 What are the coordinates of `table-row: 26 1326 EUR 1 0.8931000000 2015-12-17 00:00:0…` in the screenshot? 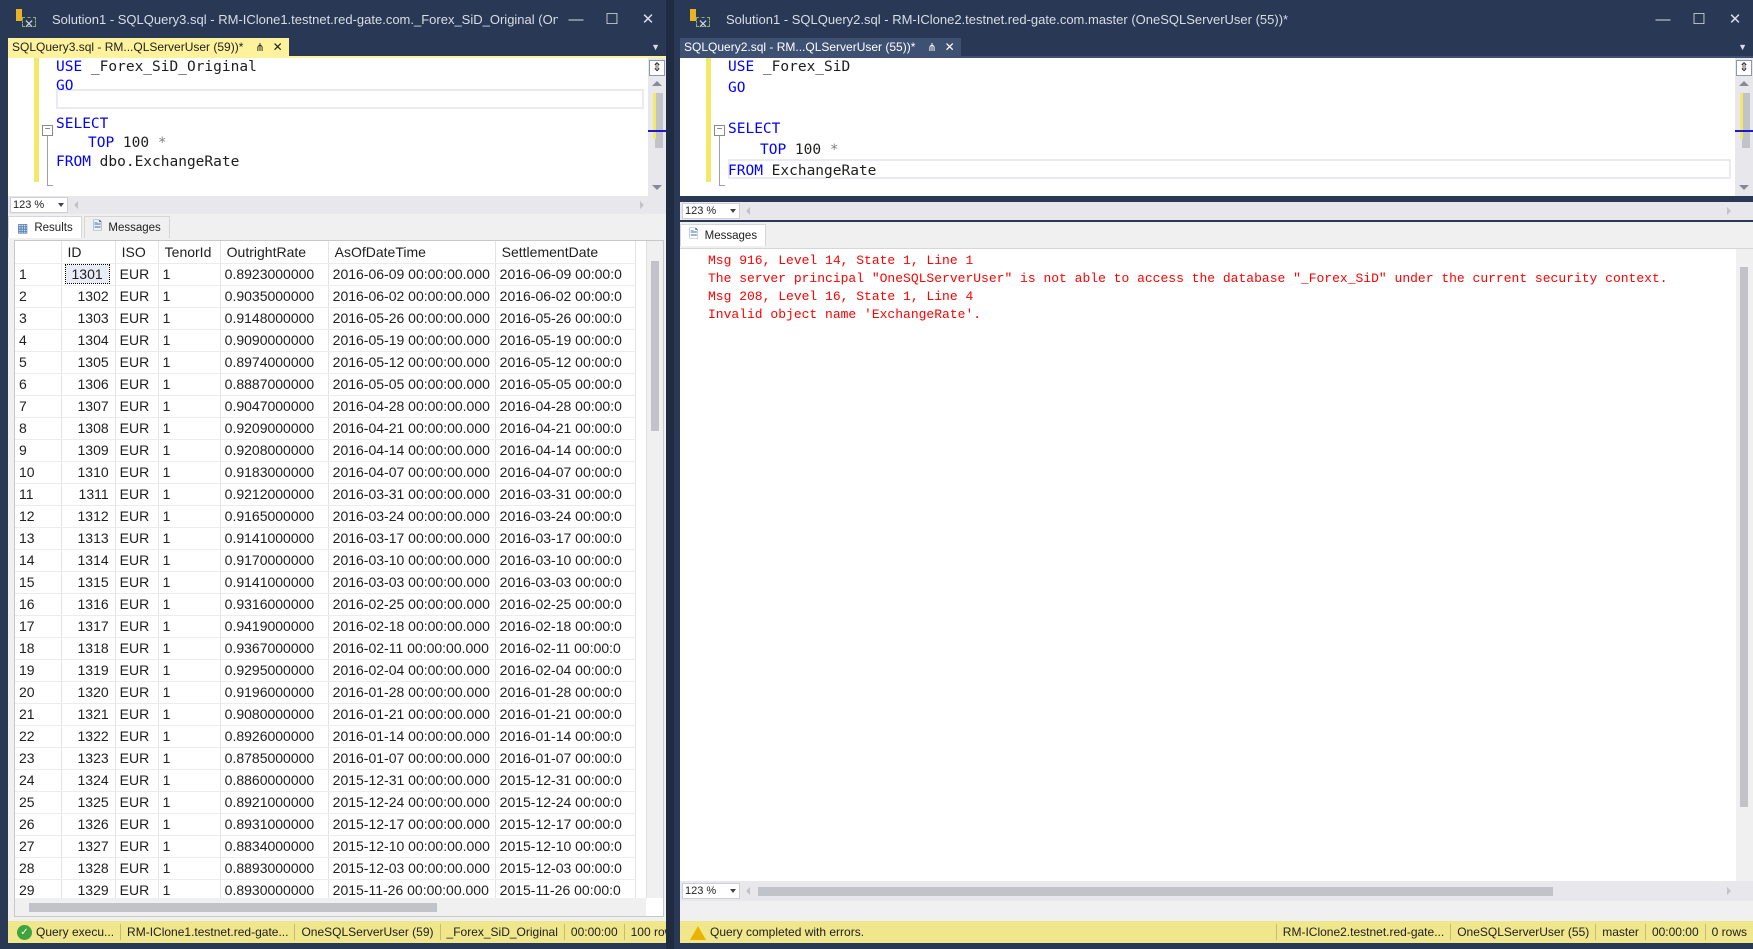 It's located at (325, 824).